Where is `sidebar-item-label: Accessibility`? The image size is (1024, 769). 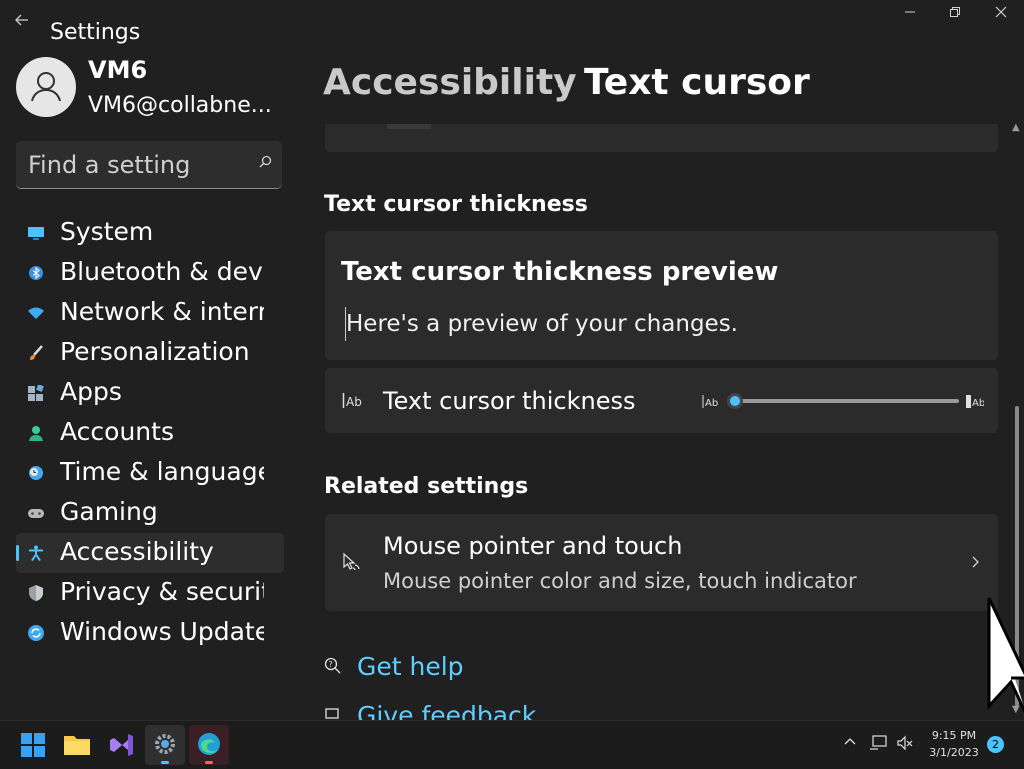
sidebar-item-label: Accessibility is located at coordinates (137, 551).